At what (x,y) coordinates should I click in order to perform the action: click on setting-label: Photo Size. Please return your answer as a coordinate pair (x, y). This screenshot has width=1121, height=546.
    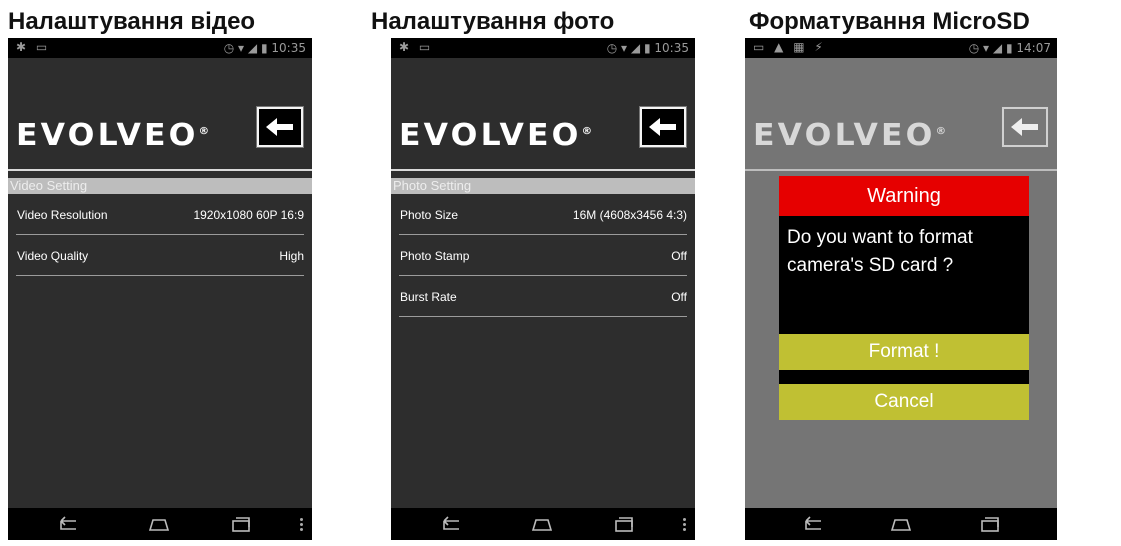
    Looking at the image, I should click on (429, 215).